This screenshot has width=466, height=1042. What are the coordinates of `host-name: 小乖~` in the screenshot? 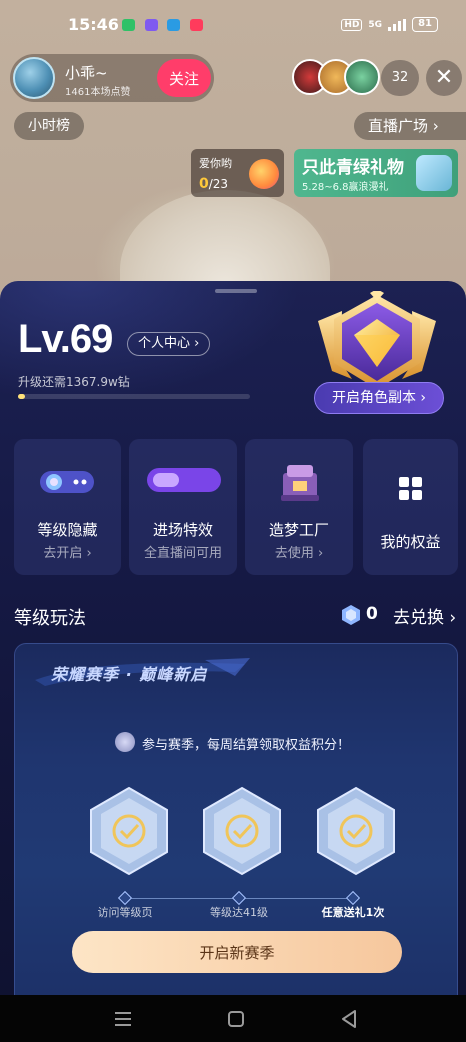 It's located at (86, 73).